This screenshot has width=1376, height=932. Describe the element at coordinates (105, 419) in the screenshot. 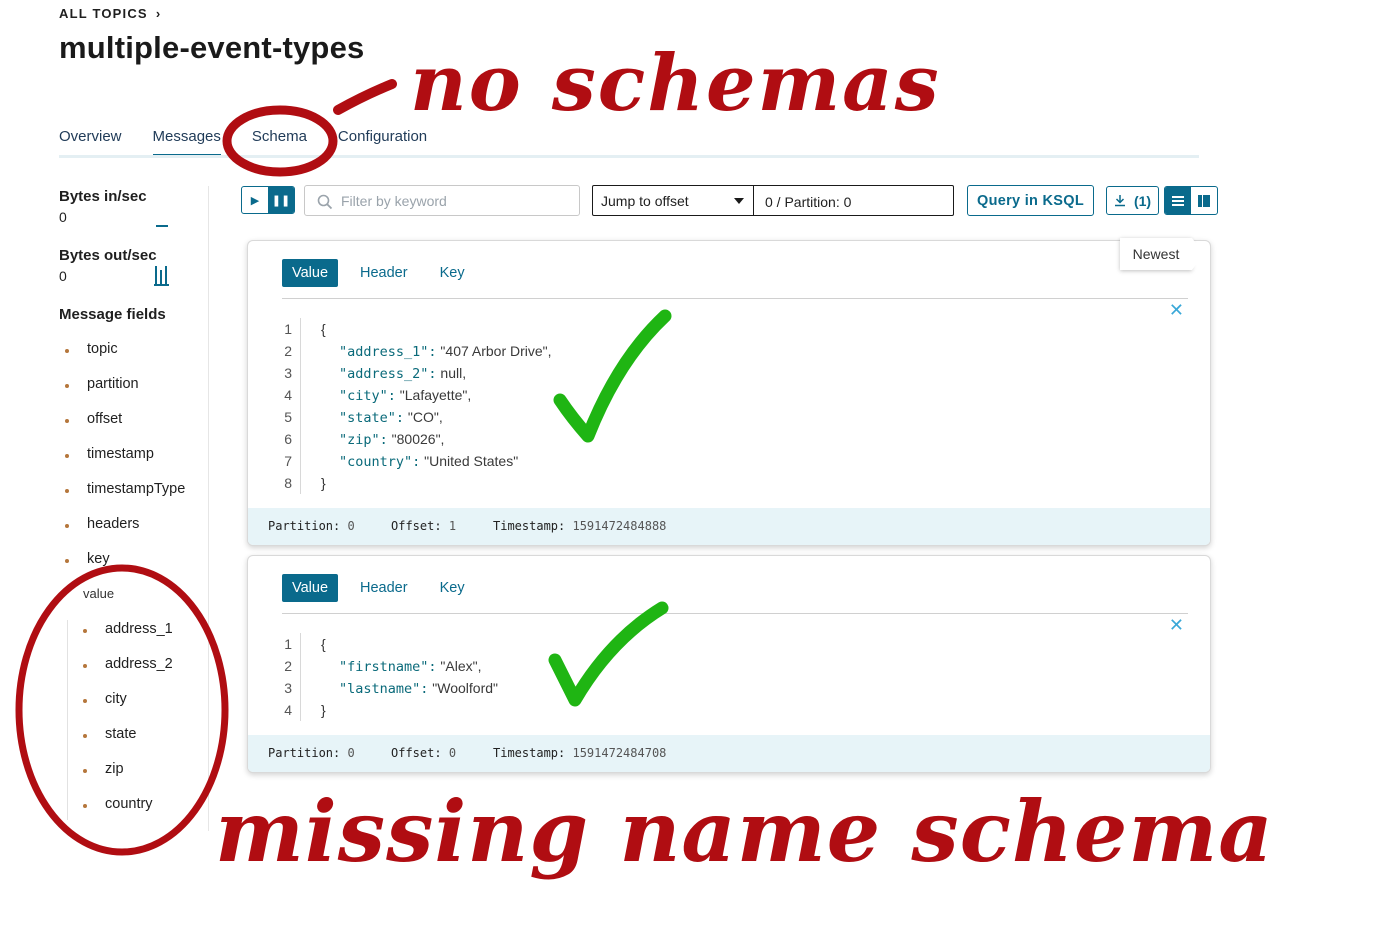

I see `field-label: offset` at that location.